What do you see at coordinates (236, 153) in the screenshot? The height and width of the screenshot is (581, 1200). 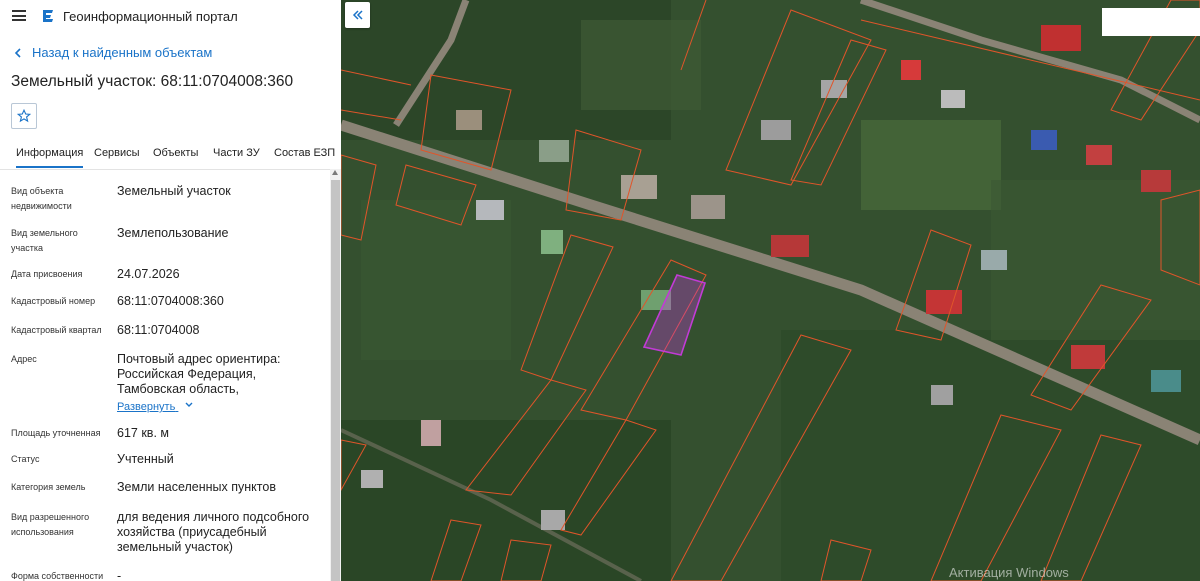 I see `tab-parcel-parts: Части ЗУ` at bounding box center [236, 153].